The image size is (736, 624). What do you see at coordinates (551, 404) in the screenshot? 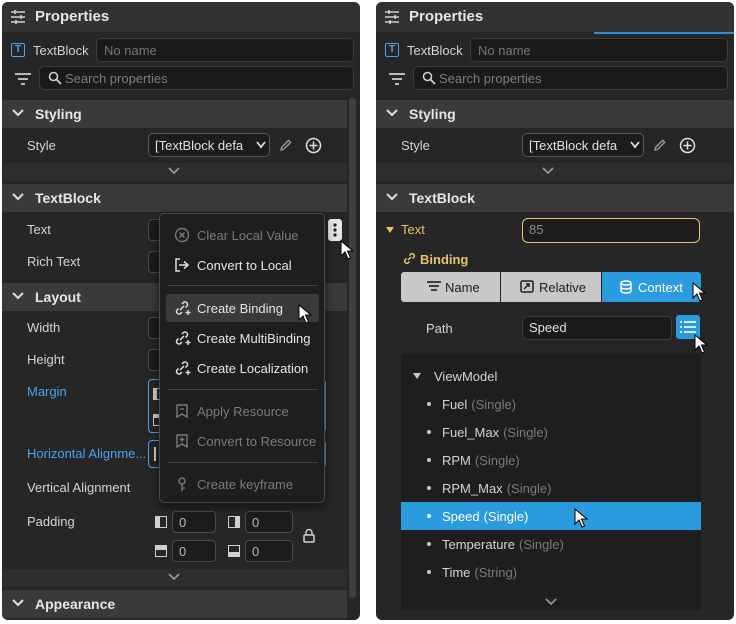
I see `tree-item: Fuel (Single)` at bounding box center [551, 404].